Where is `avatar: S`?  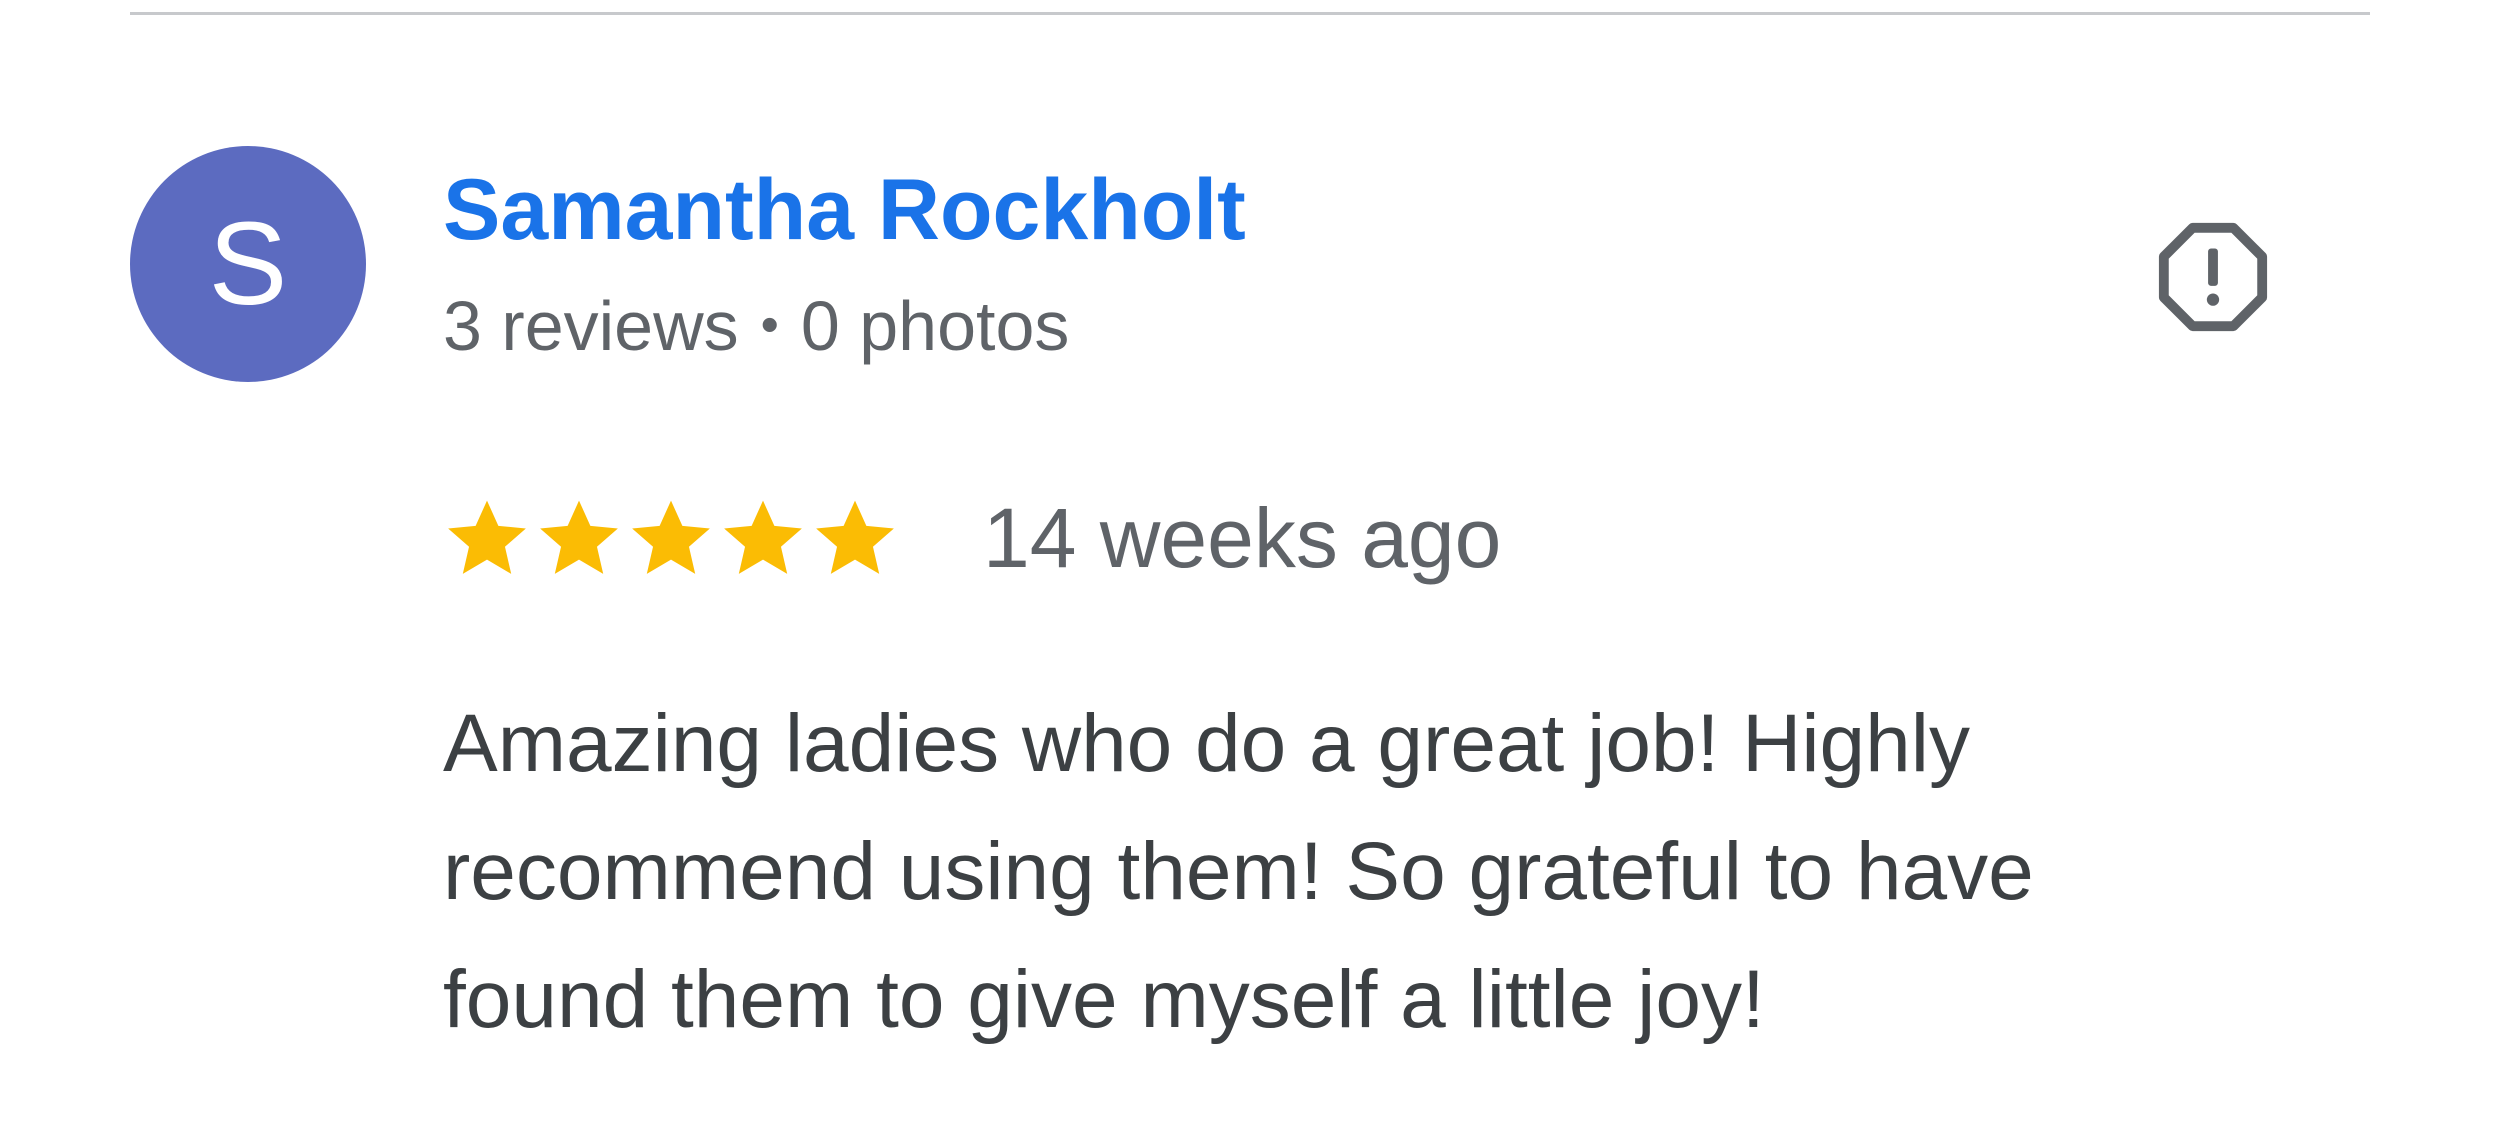
avatar: S is located at coordinates (248, 264).